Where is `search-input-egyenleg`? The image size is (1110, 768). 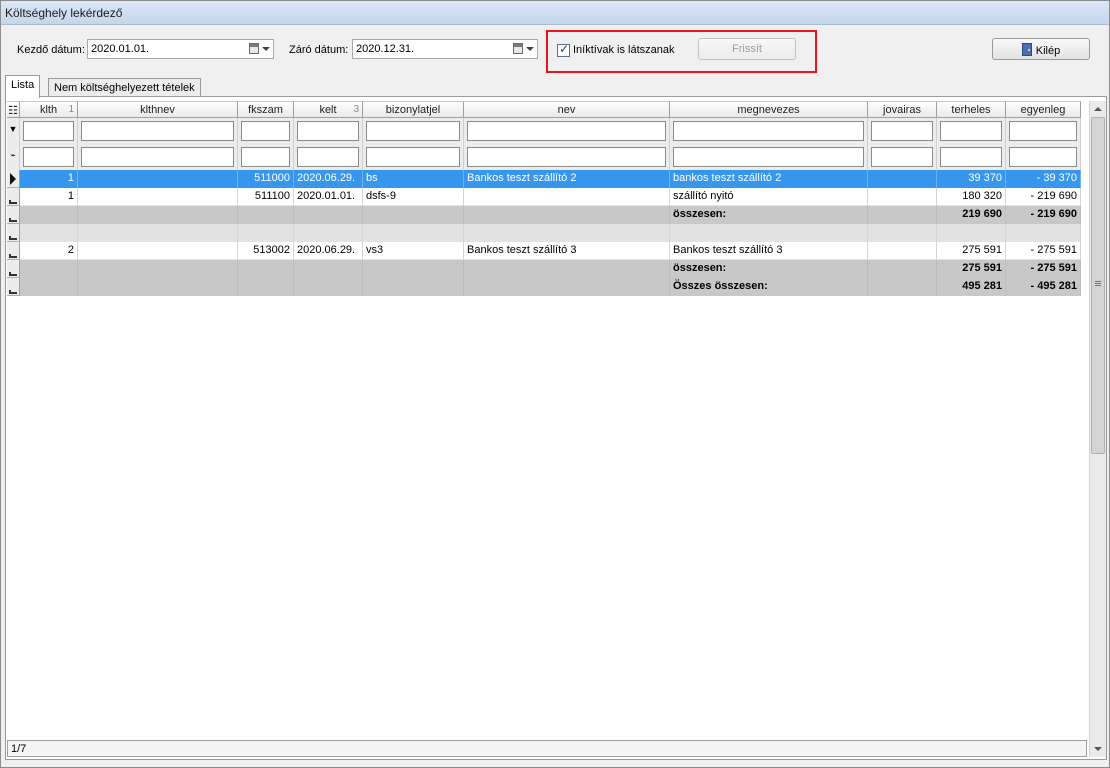
search-input-egyenleg is located at coordinates (1043, 157).